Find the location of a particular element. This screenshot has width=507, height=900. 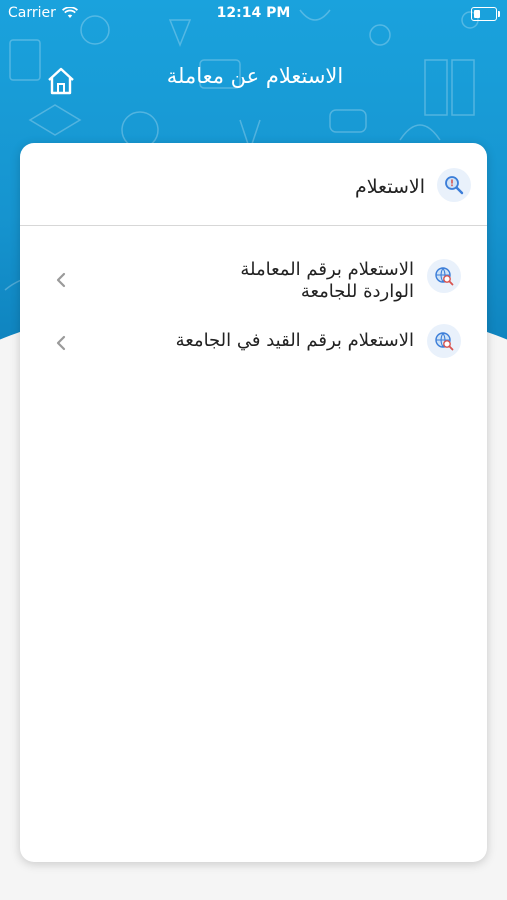

menu-item-label: الاستعلام برقم القيد في الجامعة is located at coordinates (294, 340).